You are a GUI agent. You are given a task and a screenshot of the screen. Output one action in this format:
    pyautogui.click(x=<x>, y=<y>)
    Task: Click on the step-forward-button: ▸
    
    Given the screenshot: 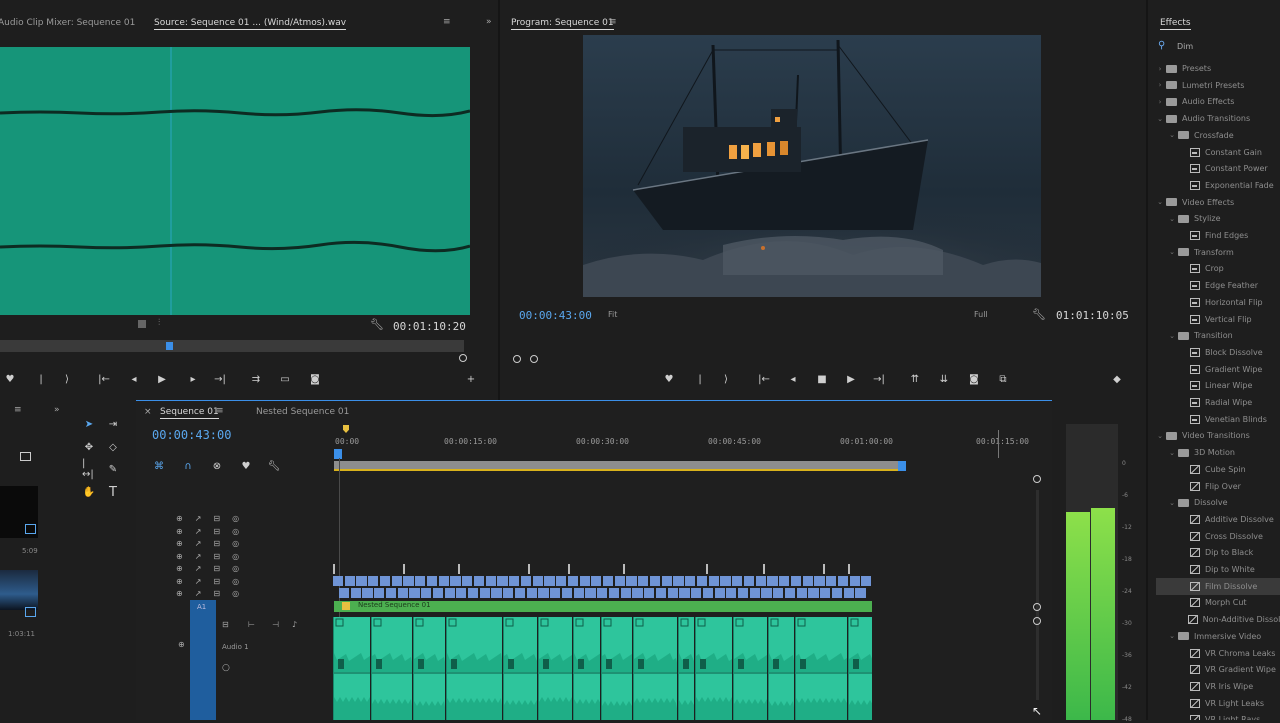 What is the action you would take?
    pyautogui.click(x=193, y=379)
    